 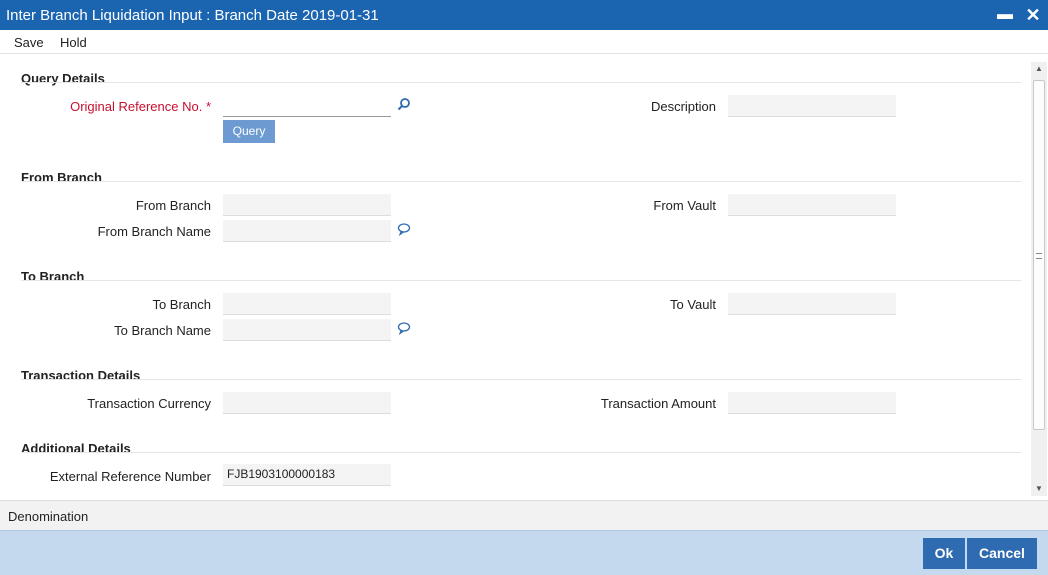 I want to click on transaction-currency-field, so click(x=307, y=403).